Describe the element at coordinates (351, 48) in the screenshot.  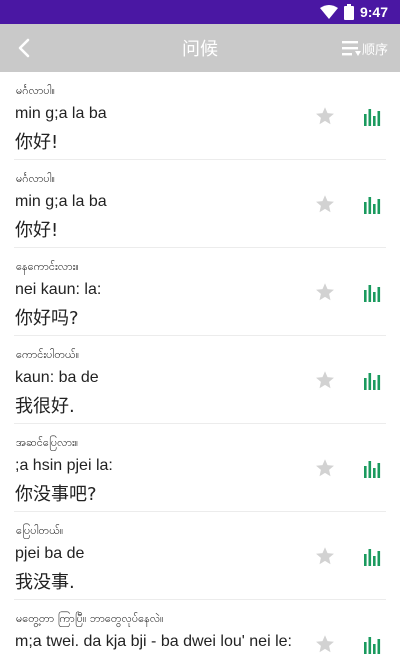
I see `sort-list-icon` at that location.